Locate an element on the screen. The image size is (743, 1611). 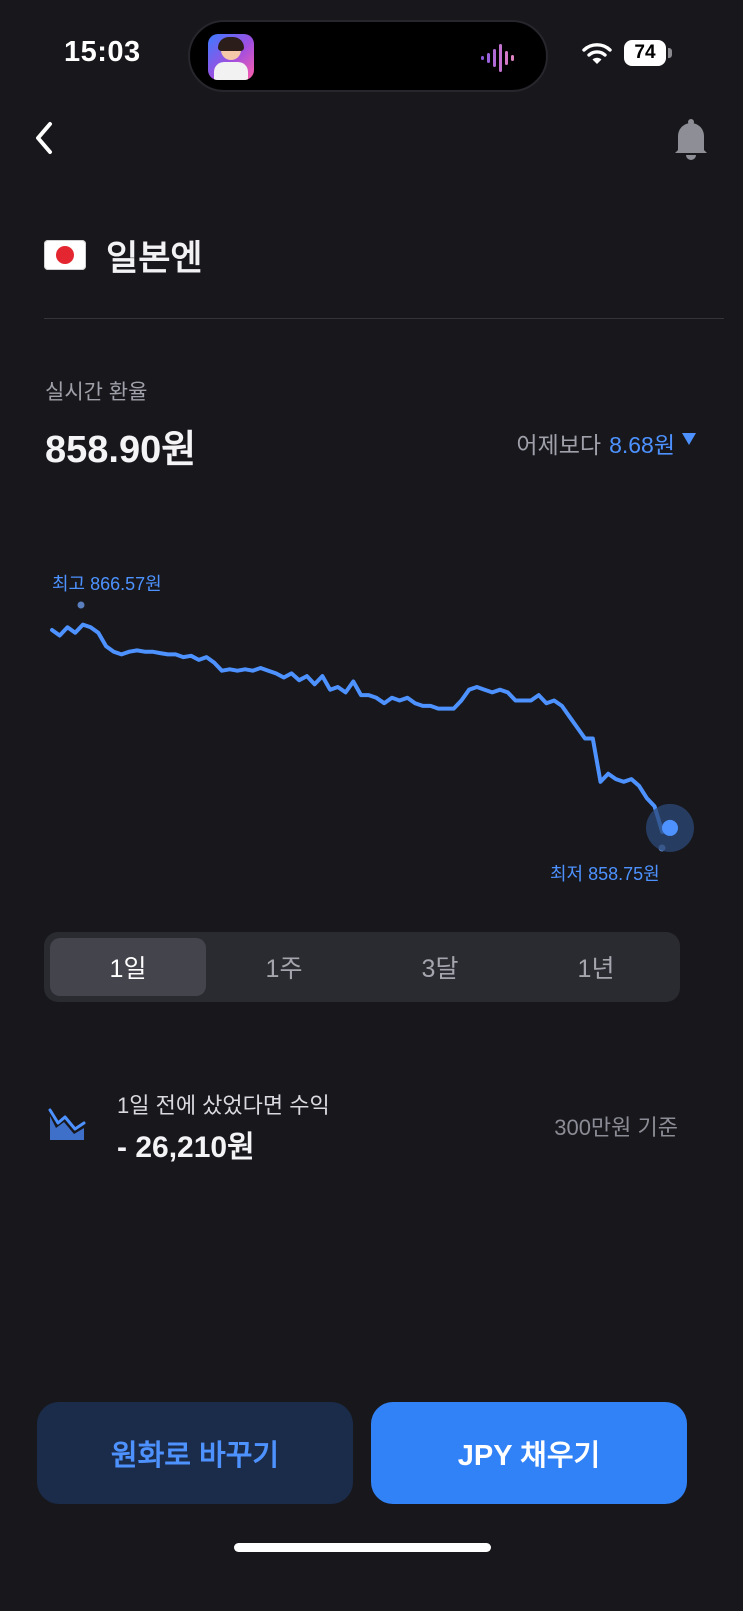
back-icon is located at coordinates (48, 138).